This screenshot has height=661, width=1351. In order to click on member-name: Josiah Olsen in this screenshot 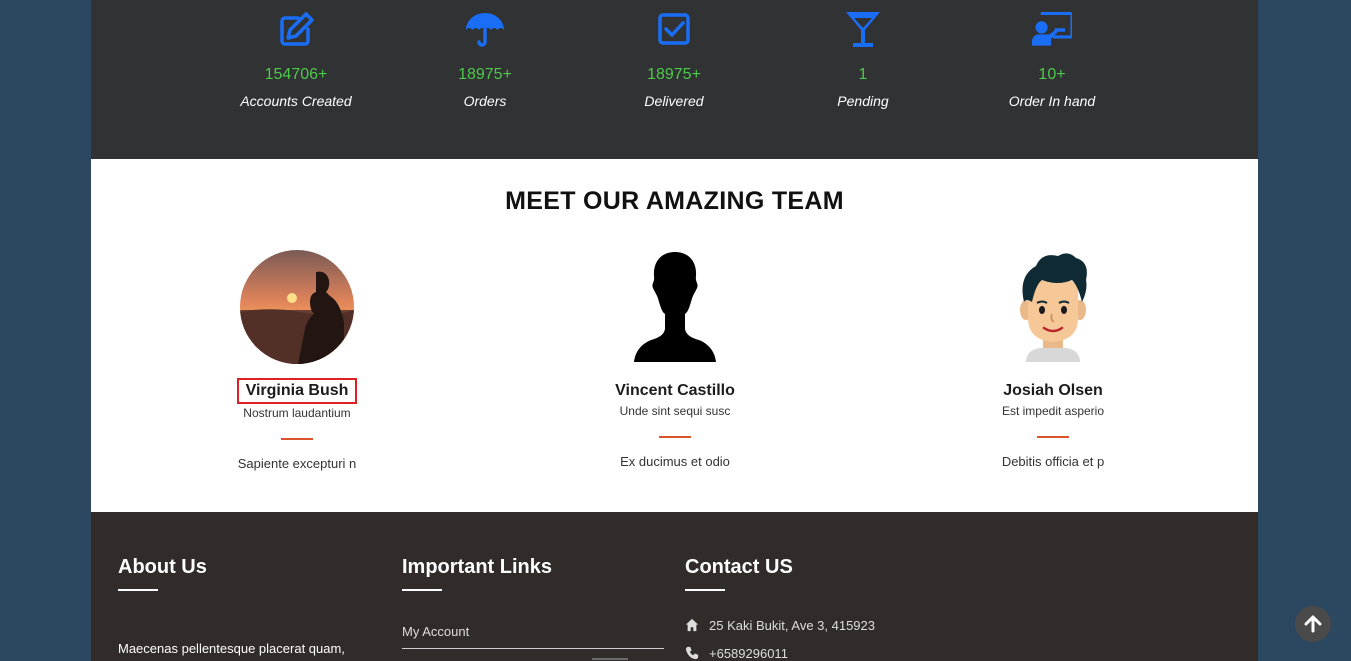, I will do `click(1053, 391)`.